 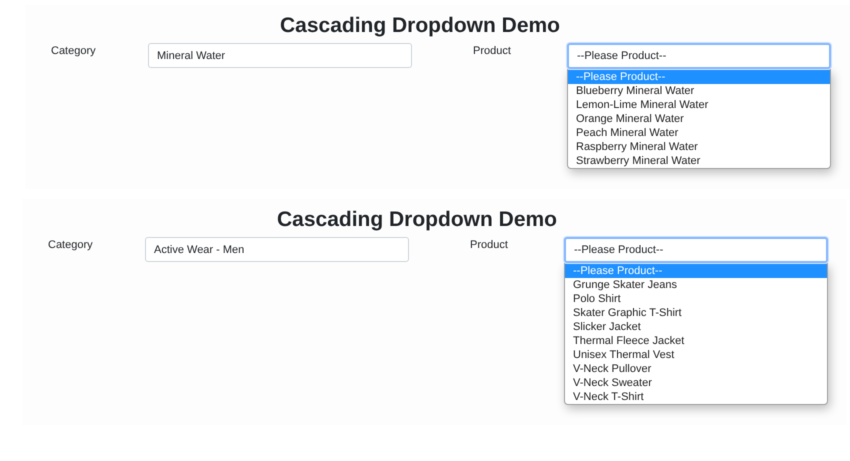 What do you see at coordinates (696, 299) in the screenshot?
I see `dropdown-option: Polo Shirt` at bounding box center [696, 299].